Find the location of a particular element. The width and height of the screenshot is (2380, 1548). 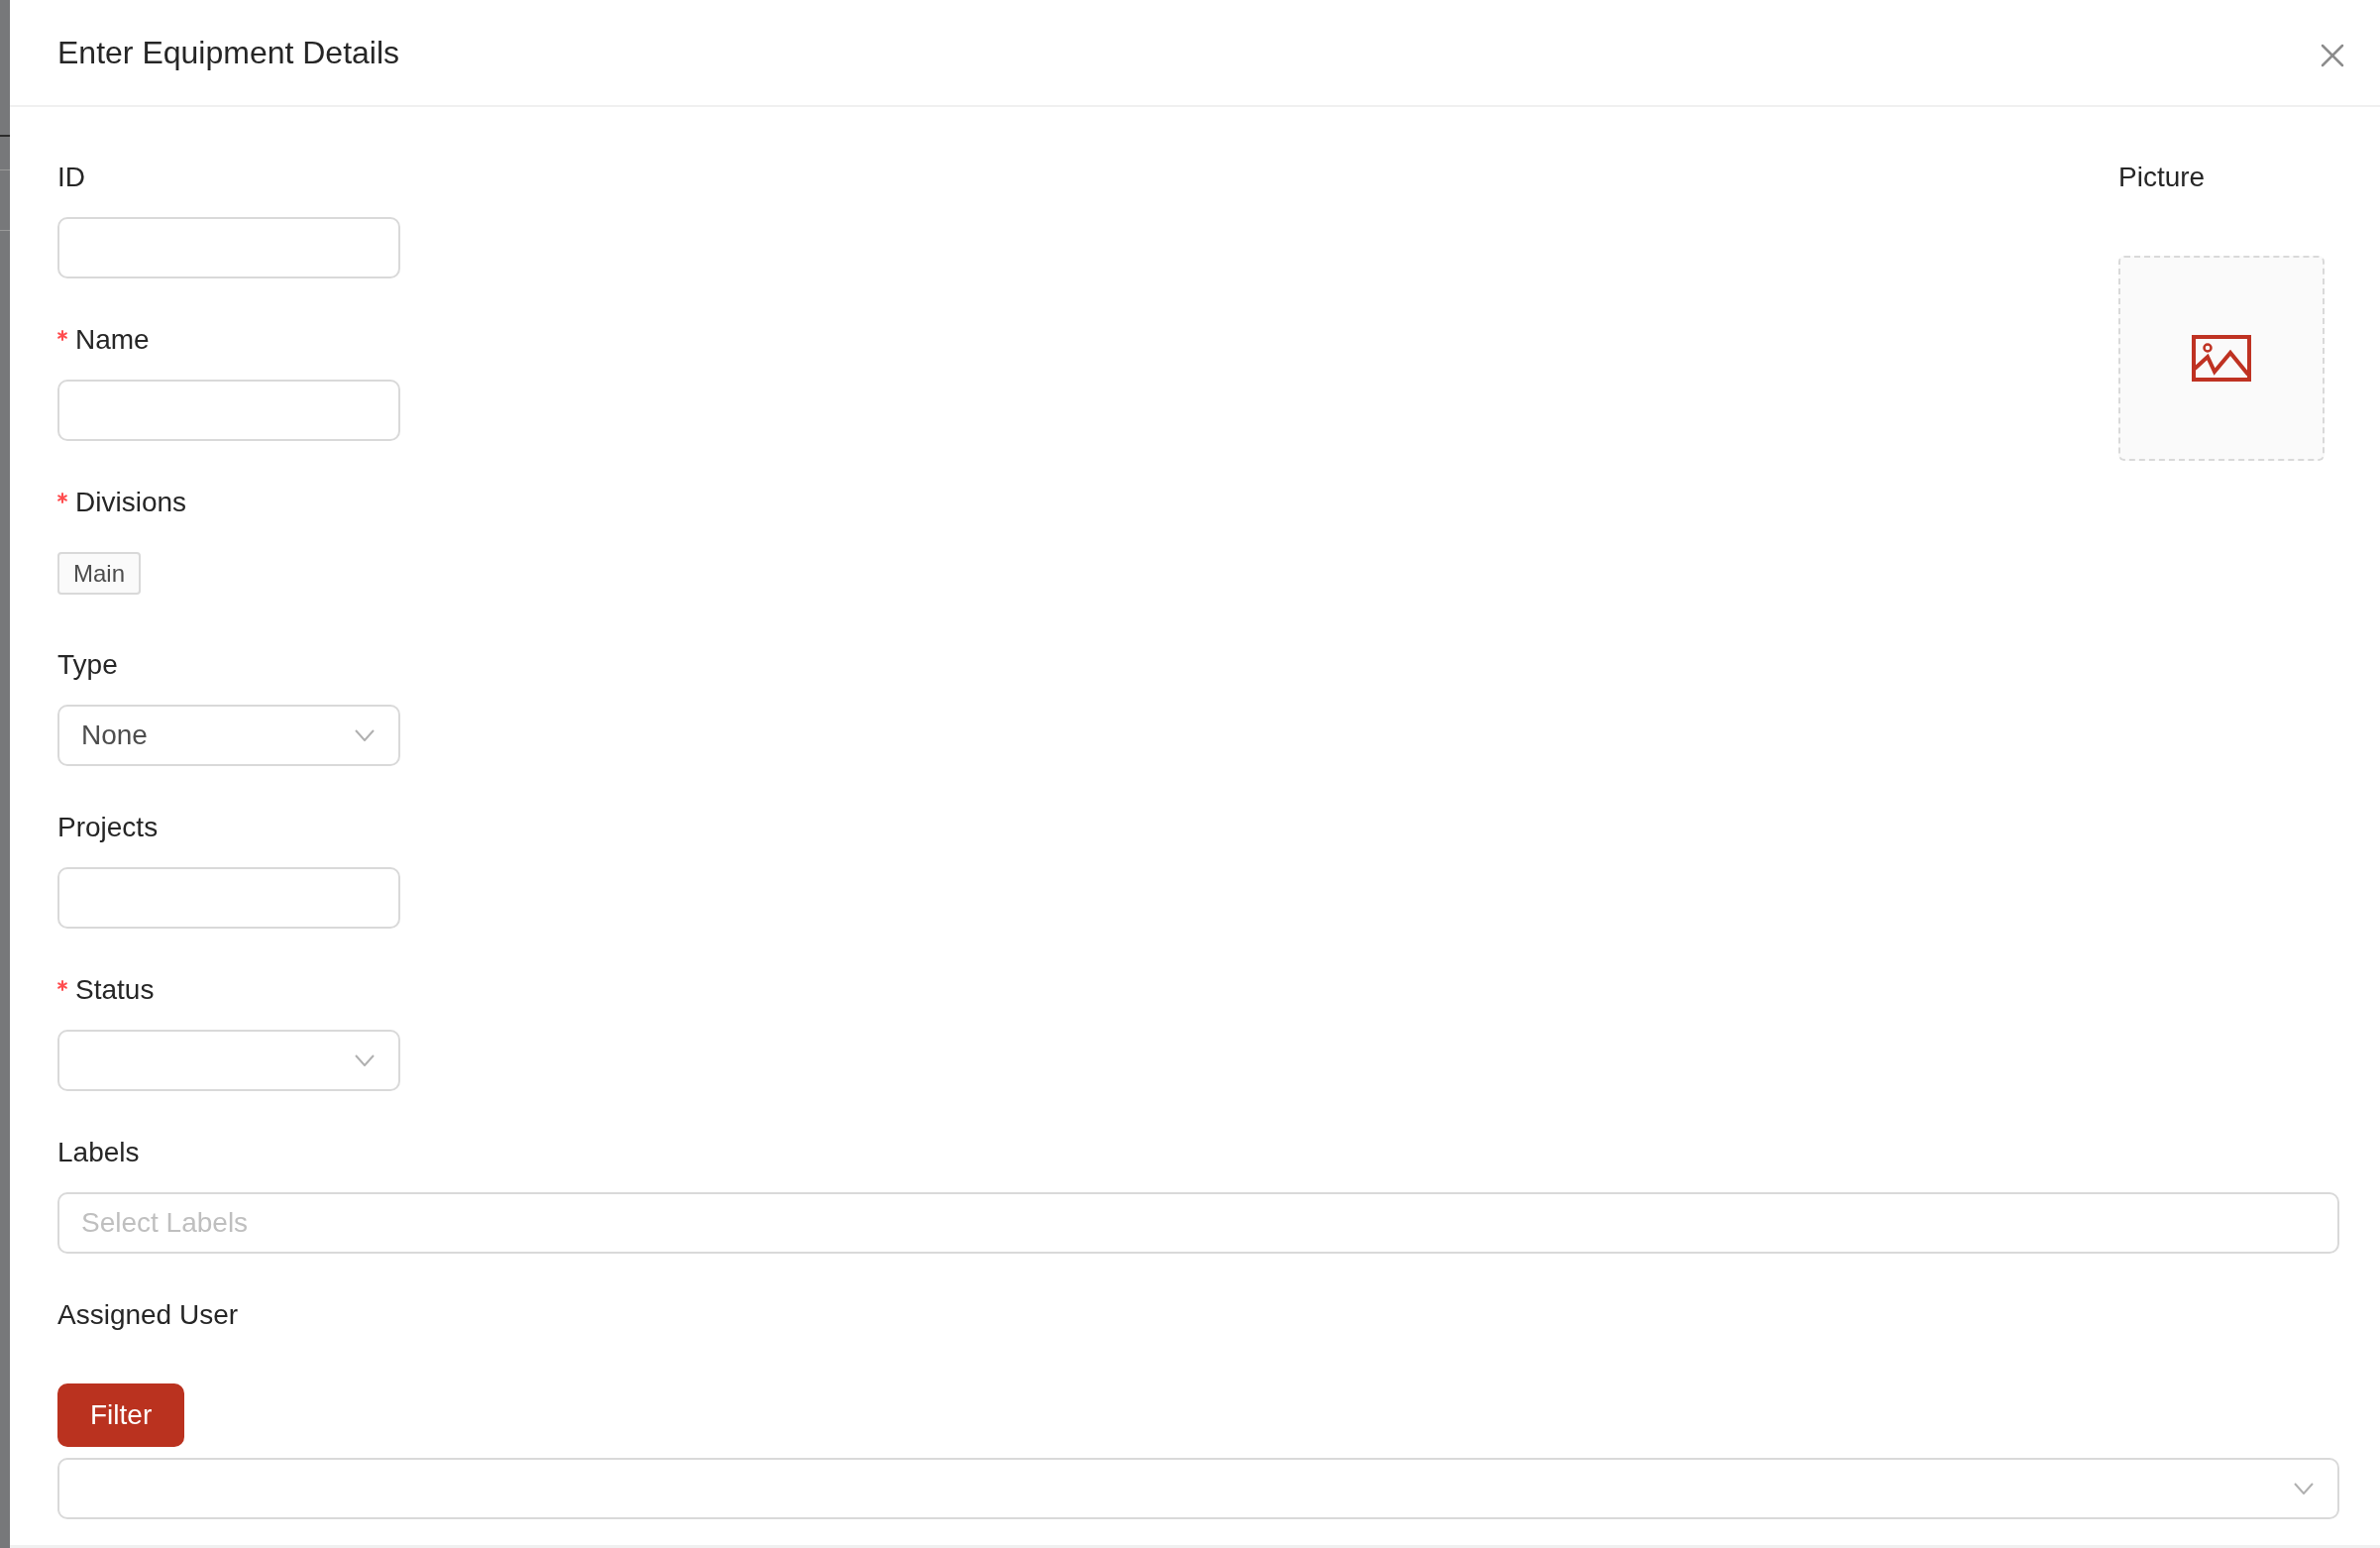

picture-upload-area is located at coordinates (2221, 358).